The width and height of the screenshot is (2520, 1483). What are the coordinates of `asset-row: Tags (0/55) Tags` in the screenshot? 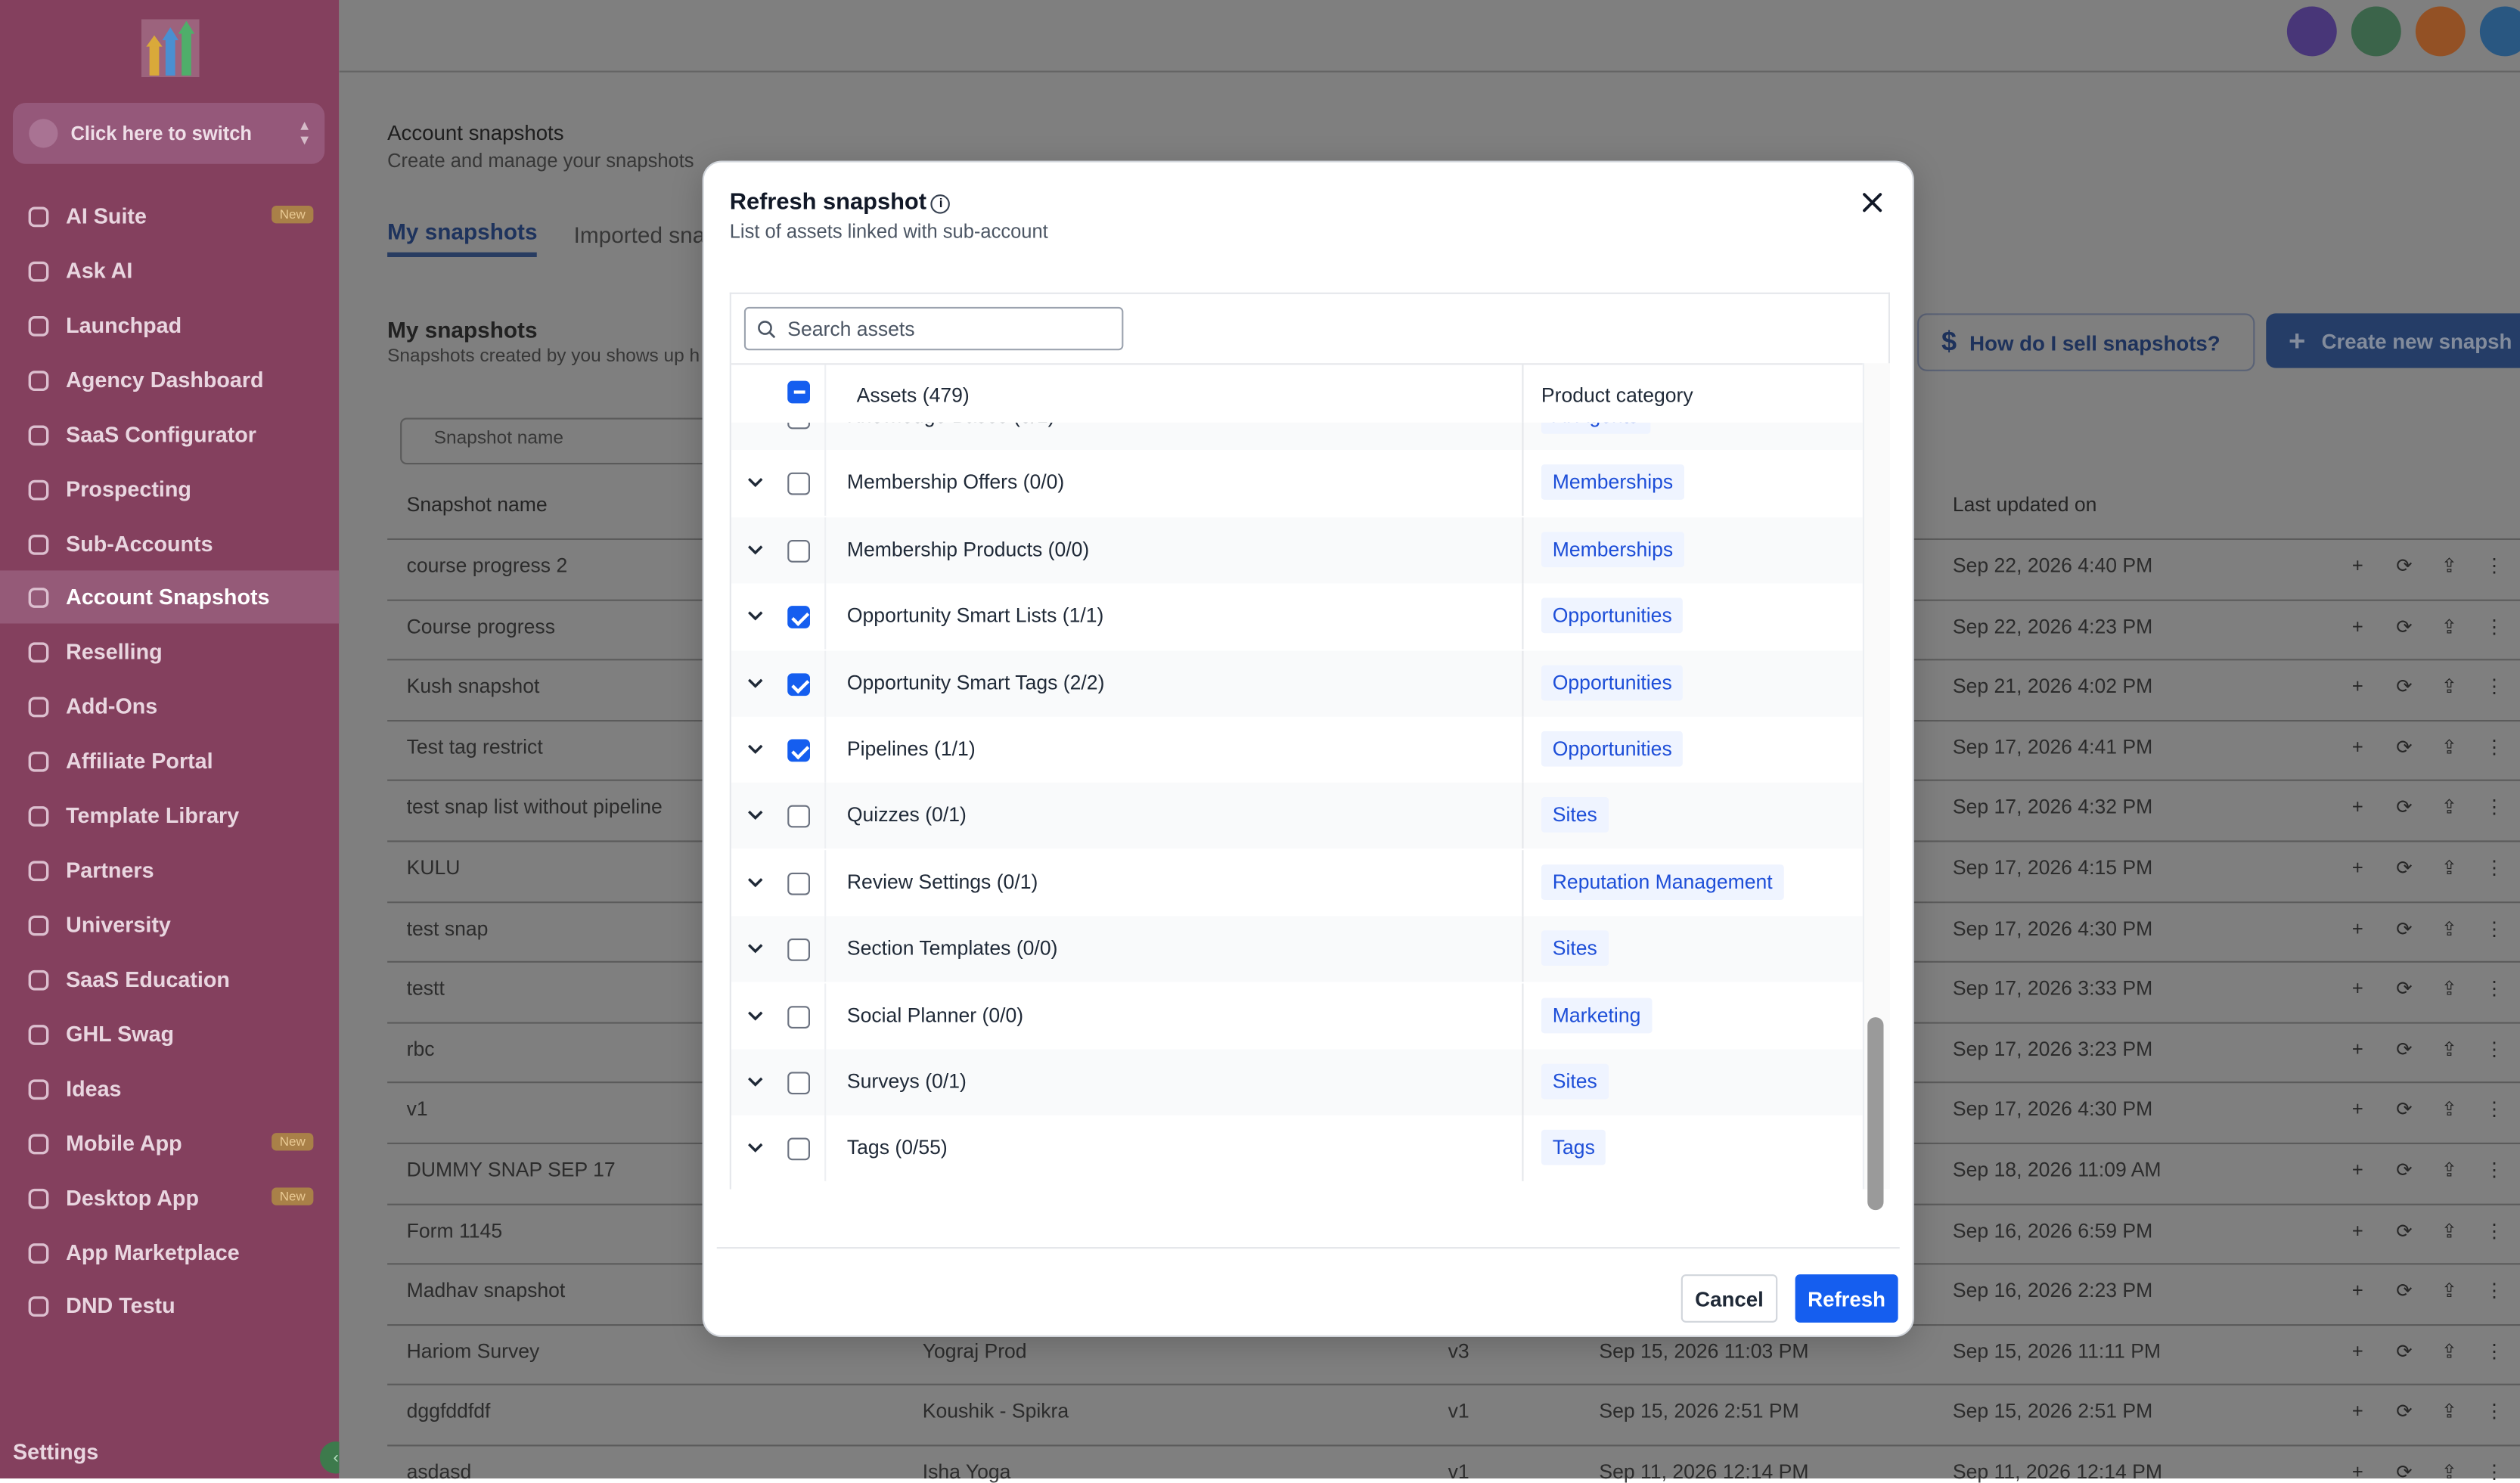 It's located at (1297, 1148).